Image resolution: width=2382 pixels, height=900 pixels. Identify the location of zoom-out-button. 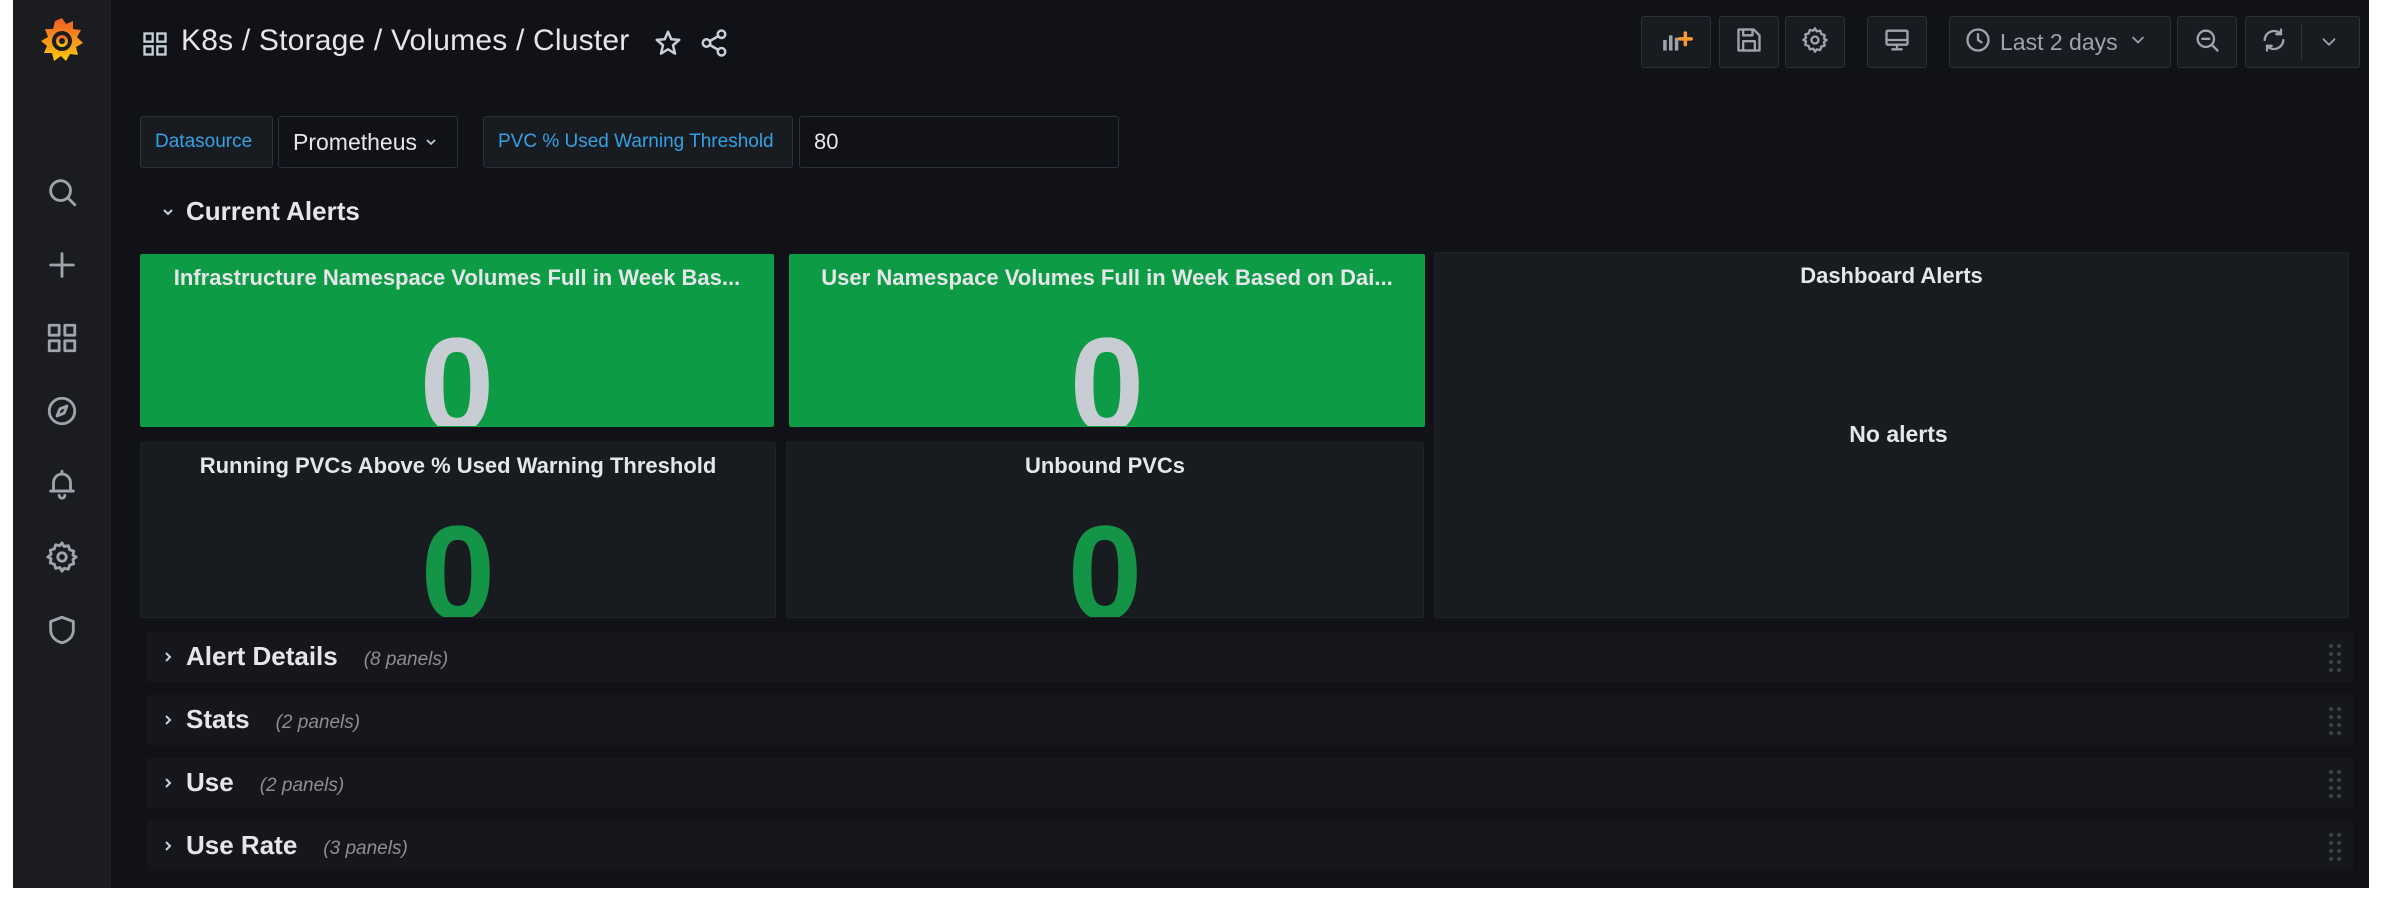
(2207, 42).